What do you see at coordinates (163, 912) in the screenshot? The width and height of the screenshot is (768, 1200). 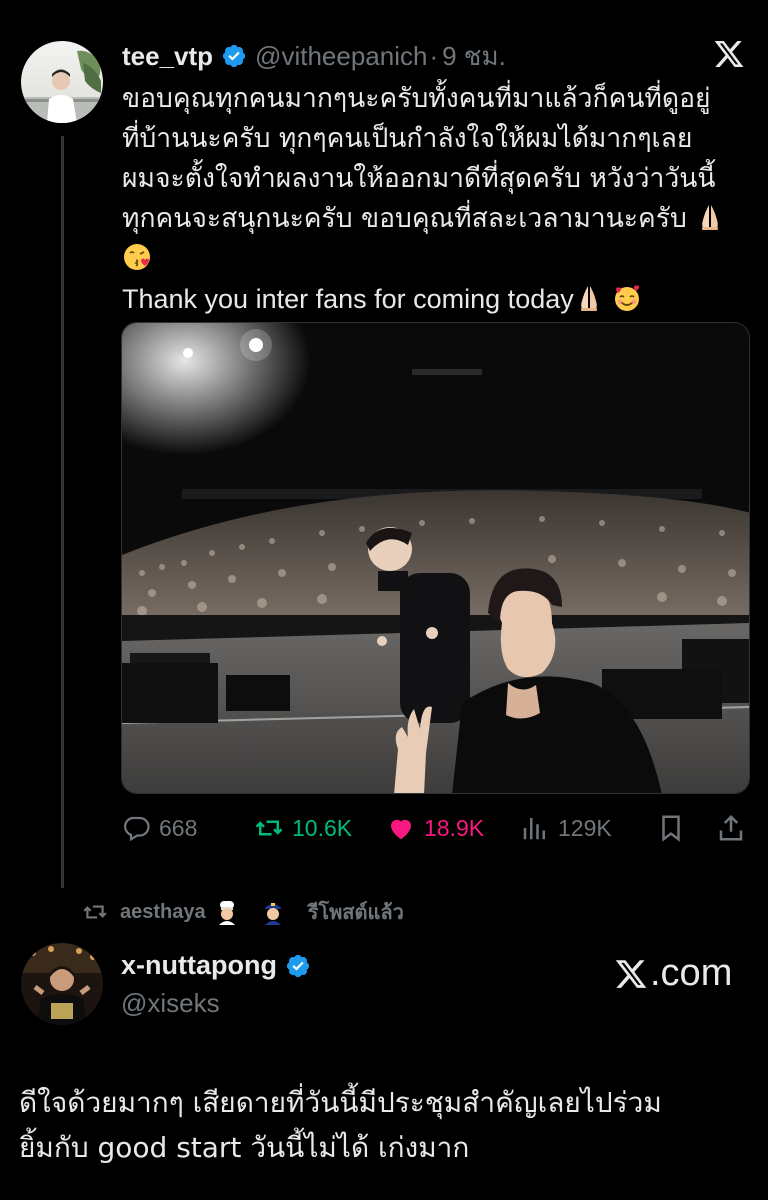 I see `reposted-by-user: aesthaya` at bounding box center [163, 912].